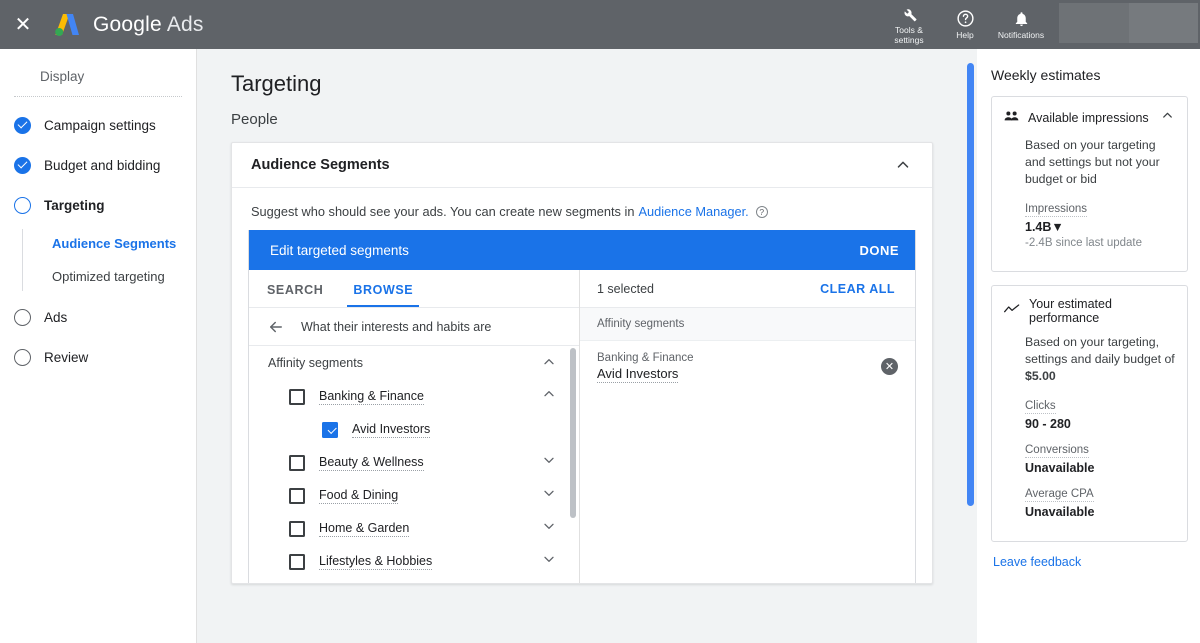 This screenshot has width=1200, height=643. Describe the element at coordinates (693, 211) in the screenshot. I see `audience-manager-link: Audience Manager.` at that location.